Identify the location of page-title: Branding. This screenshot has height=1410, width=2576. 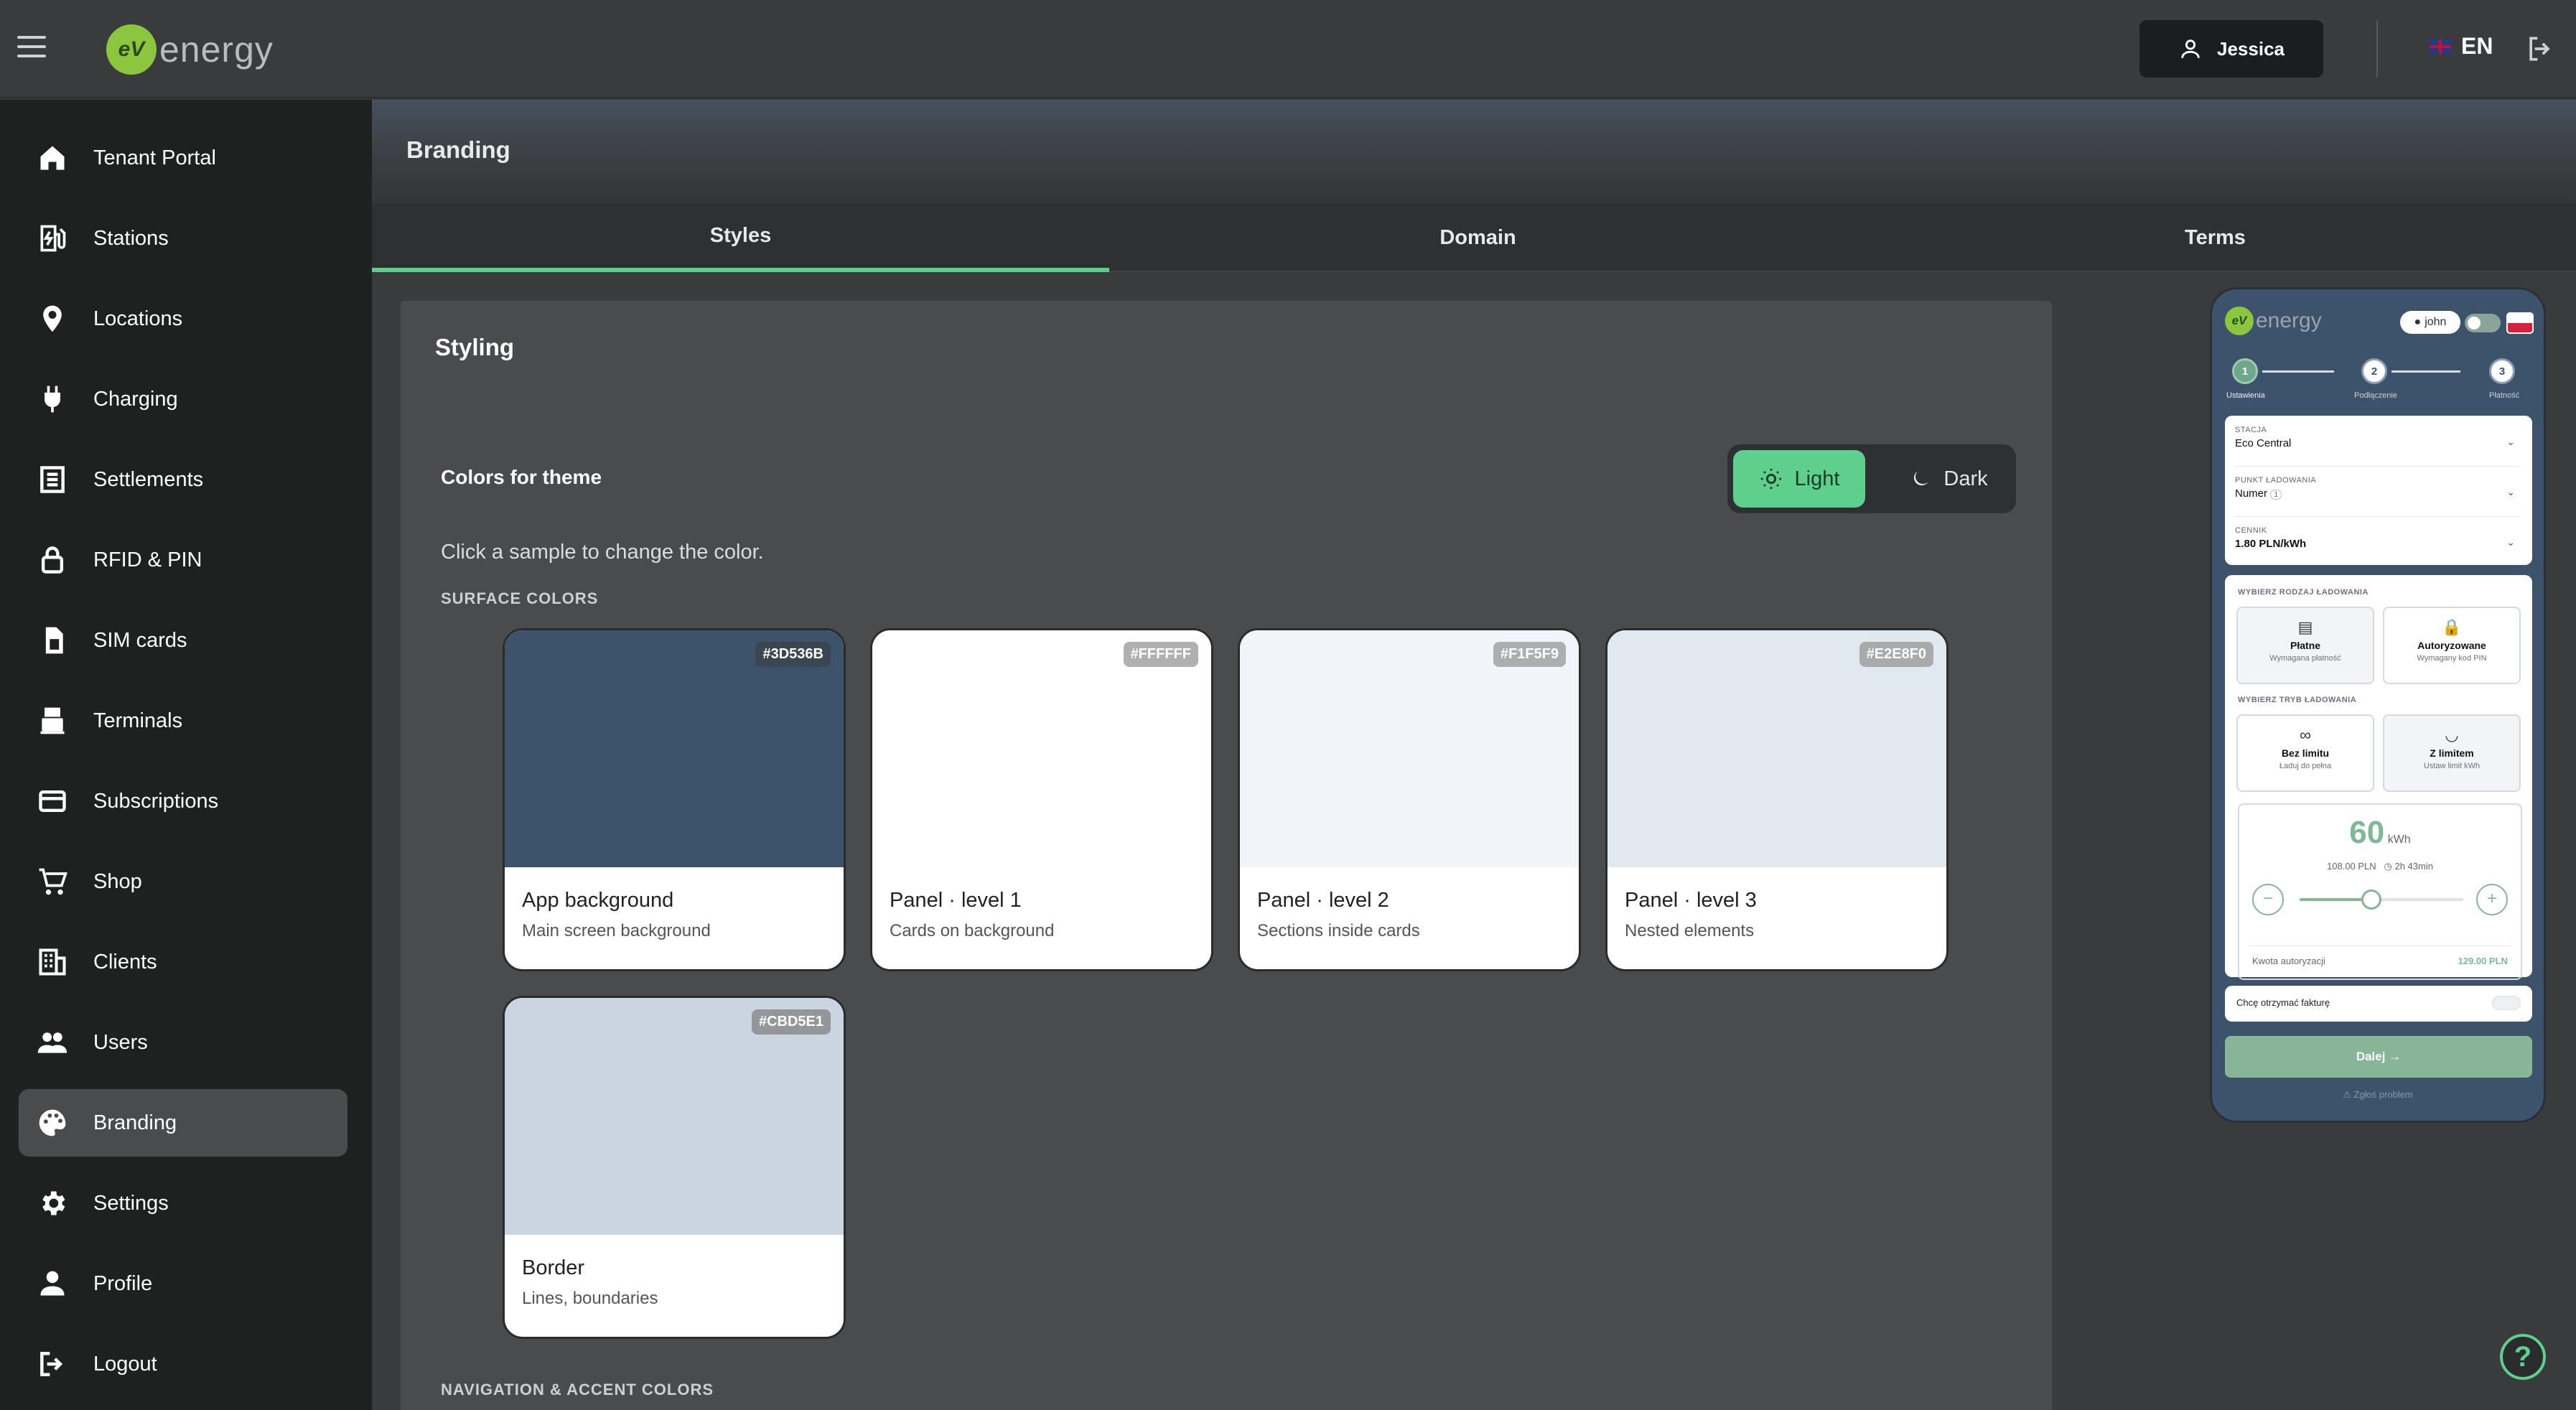
(458, 149).